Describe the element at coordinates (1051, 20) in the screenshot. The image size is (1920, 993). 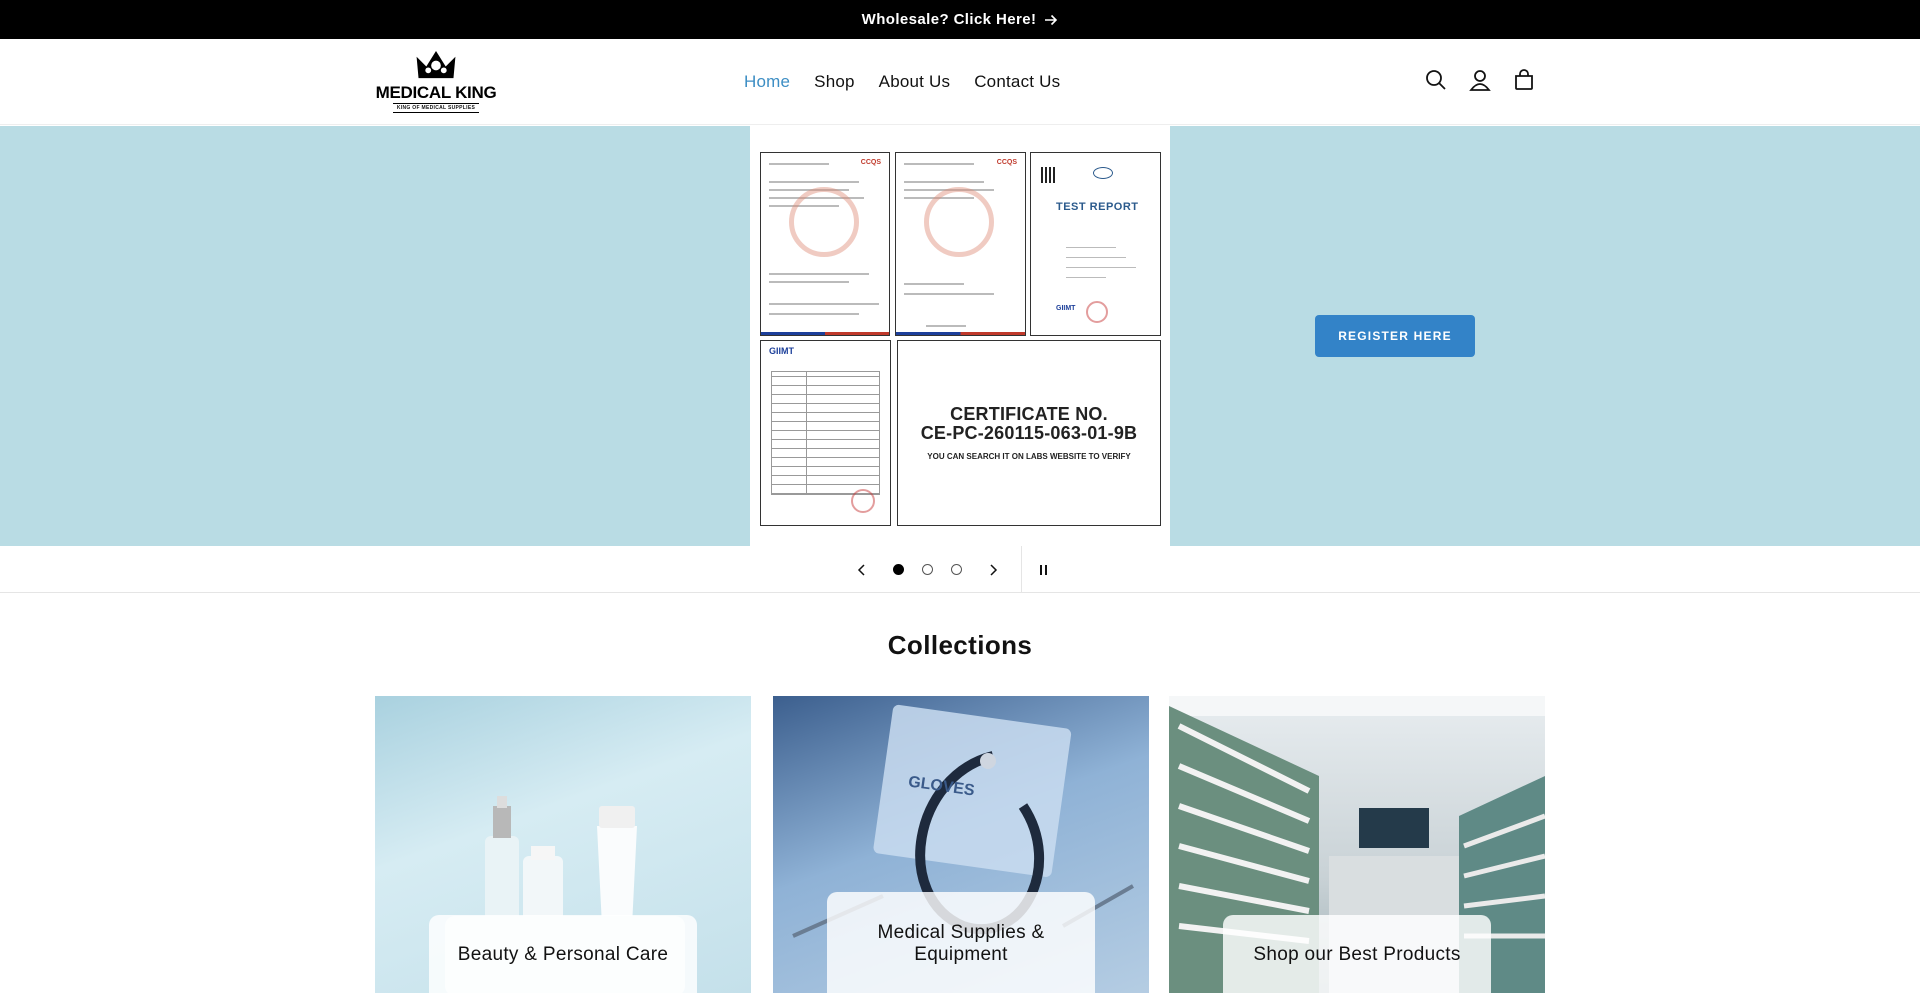
I see `arrow-right-icon` at that location.